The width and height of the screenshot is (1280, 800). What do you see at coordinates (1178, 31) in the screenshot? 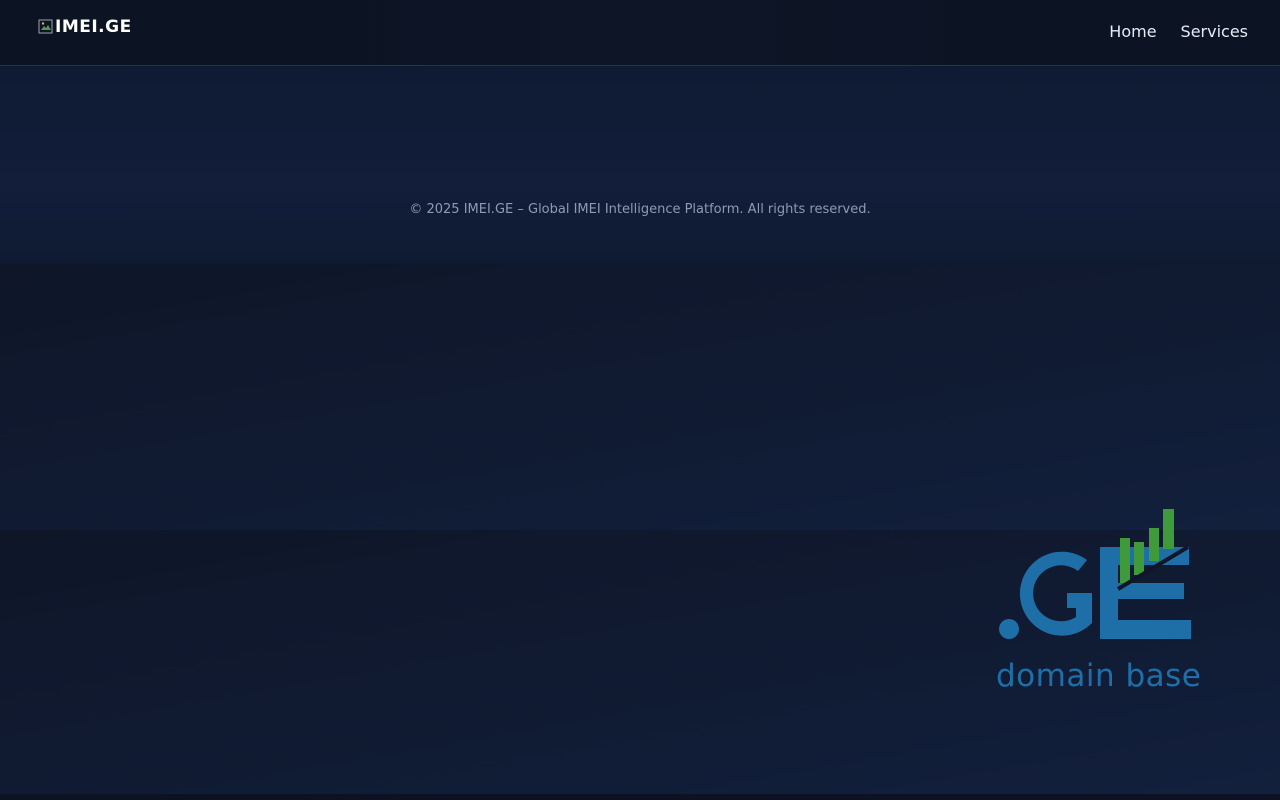
I see `main-nav: Home Services` at bounding box center [1178, 31].